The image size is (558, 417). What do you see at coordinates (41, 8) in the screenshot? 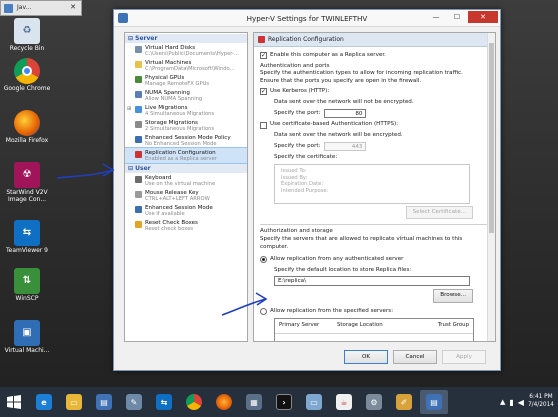
I see `java-window-tab: Jav... ✕` at bounding box center [41, 8].